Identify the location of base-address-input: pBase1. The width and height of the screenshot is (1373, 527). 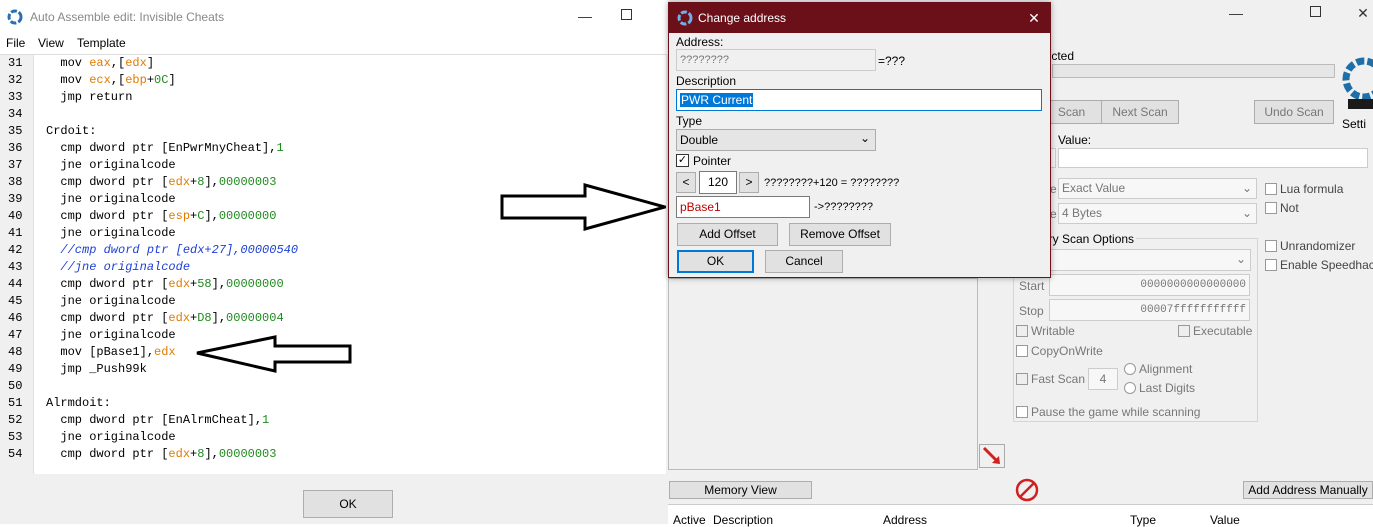
(743, 207).